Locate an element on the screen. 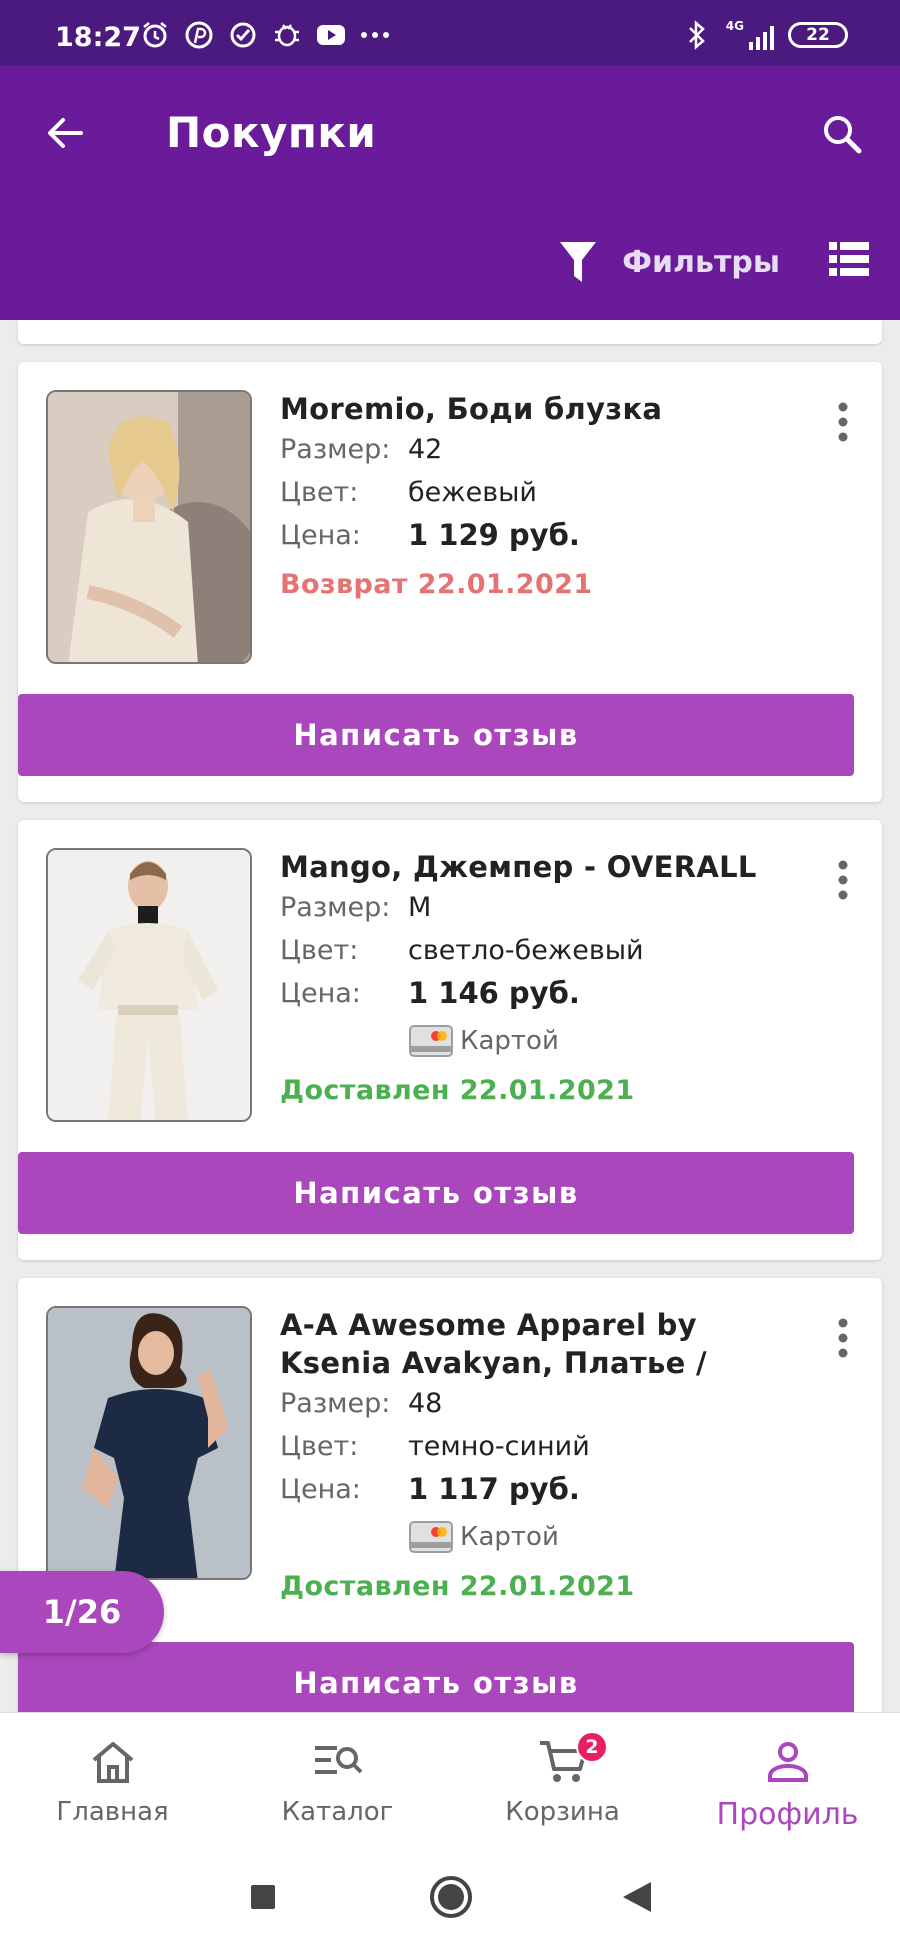 The height and width of the screenshot is (1950, 900). nav-catalog: Каталог is located at coordinates (337, 1778).